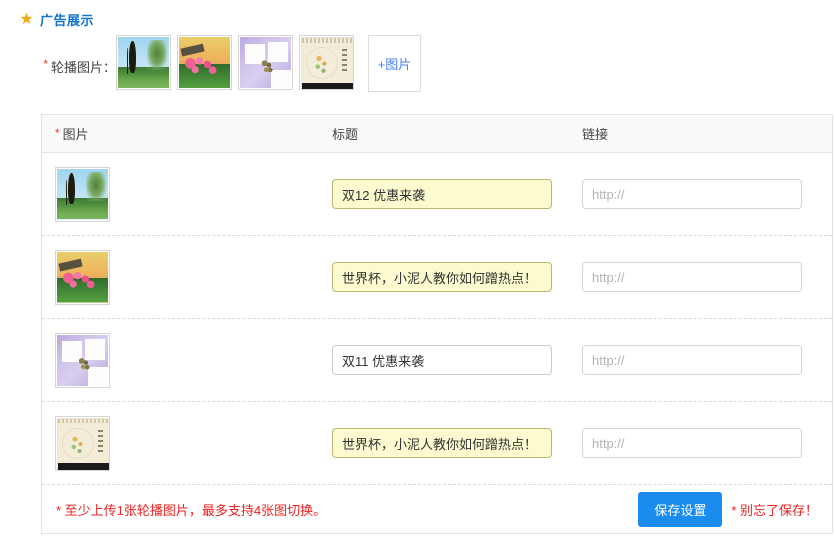  What do you see at coordinates (57, 133) in the screenshot?
I see `required-asterisk-image-column: *` at bounding box center [57, 133].